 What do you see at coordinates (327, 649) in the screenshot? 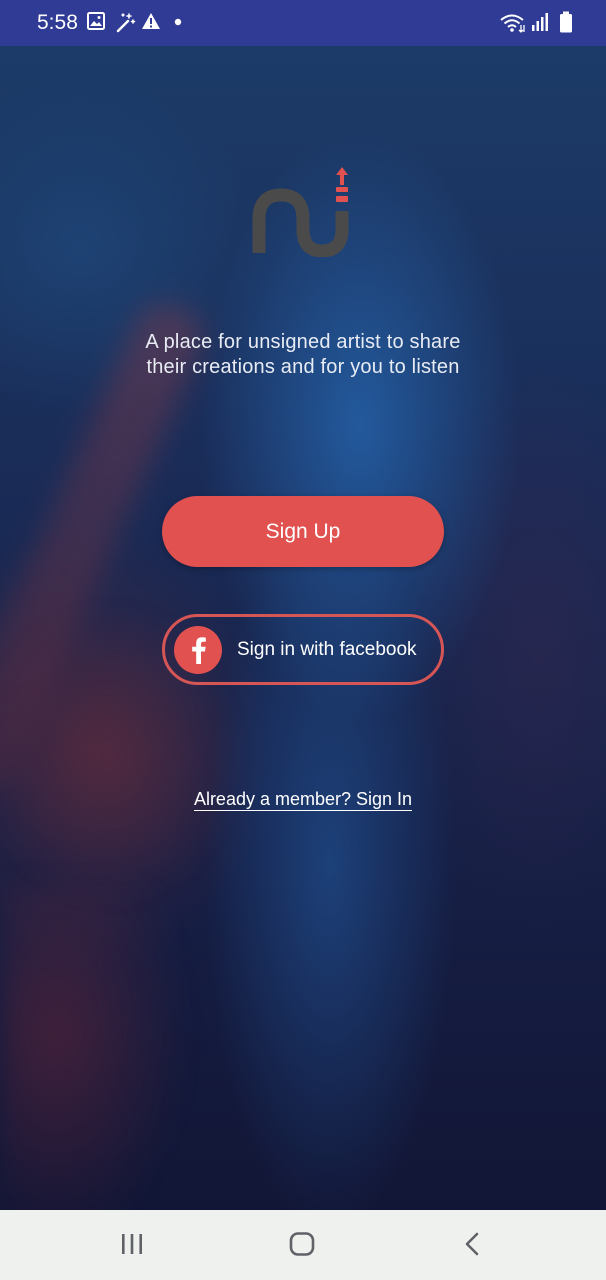
I see `facebook-button-label: Sign in with facebook` at bounding box center [327, 649].